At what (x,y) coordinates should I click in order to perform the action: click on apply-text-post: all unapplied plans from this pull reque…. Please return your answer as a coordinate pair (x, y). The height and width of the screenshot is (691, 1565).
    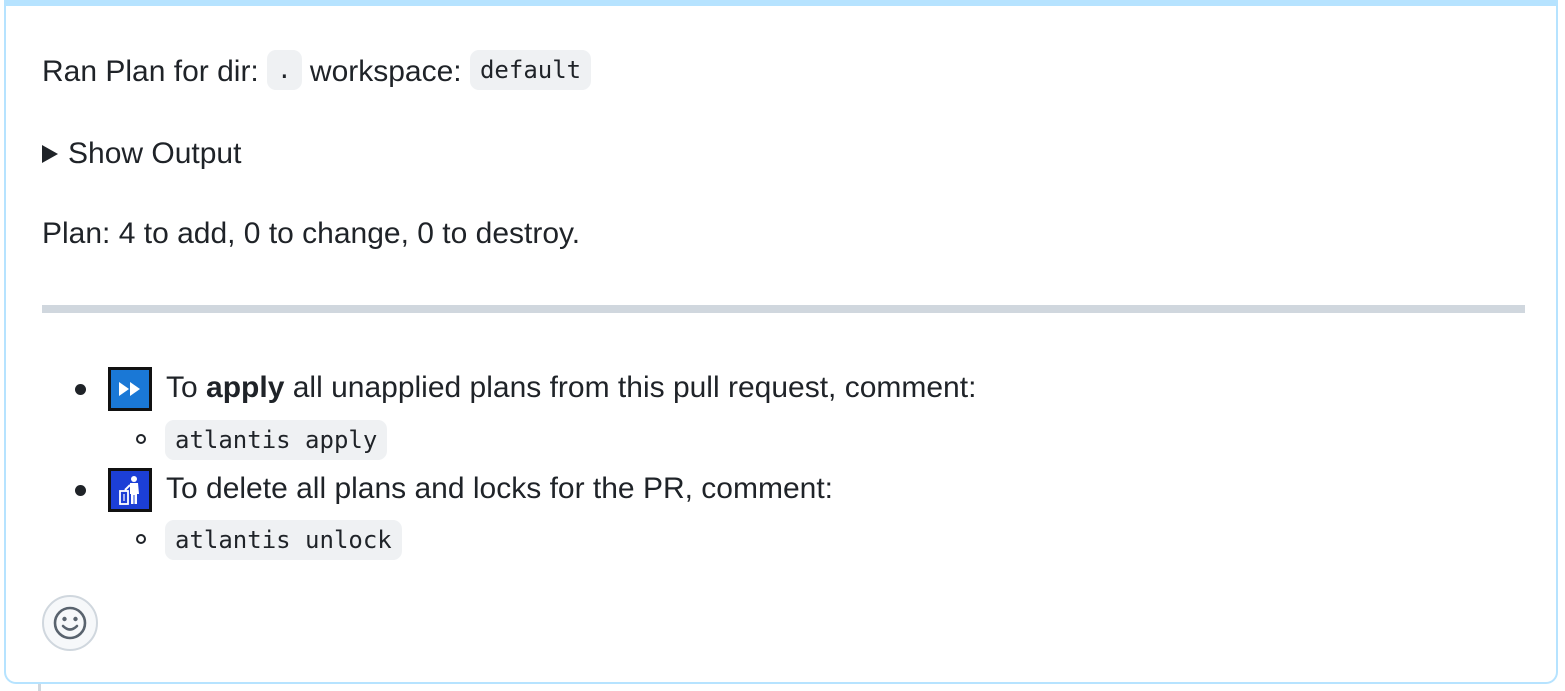
    Looking at the image, I should click on (630, 387).